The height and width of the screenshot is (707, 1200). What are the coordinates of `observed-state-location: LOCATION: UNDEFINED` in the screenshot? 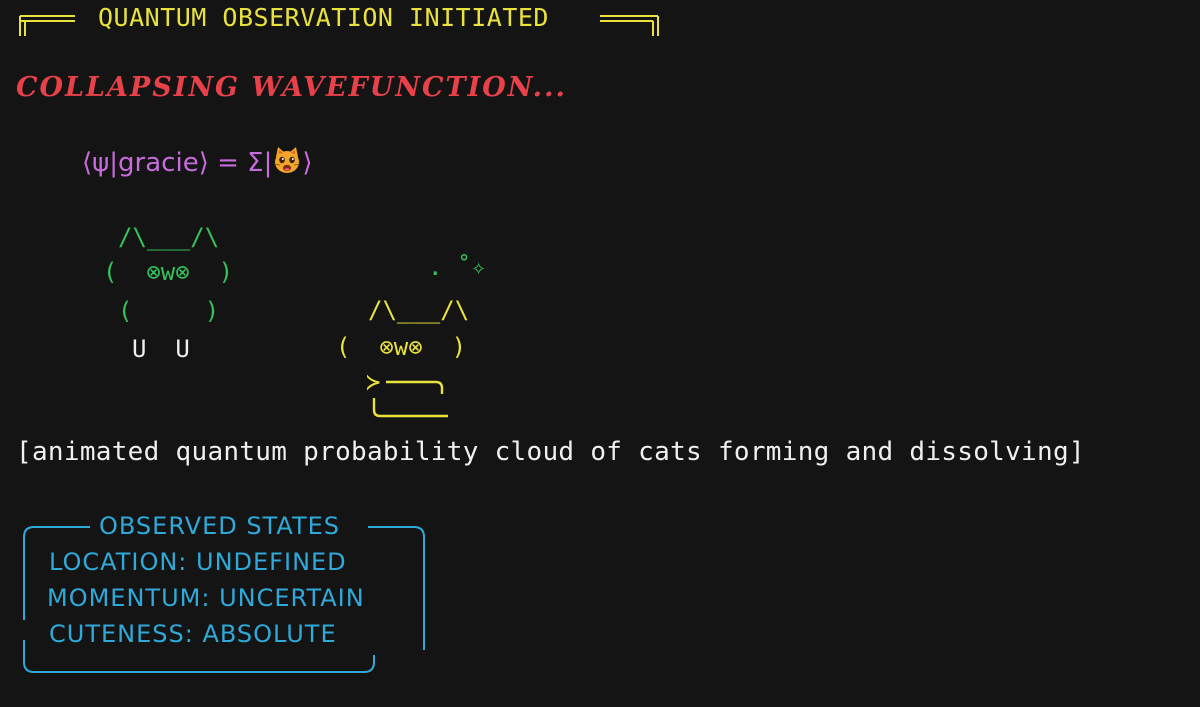 It's located at (198, 562).